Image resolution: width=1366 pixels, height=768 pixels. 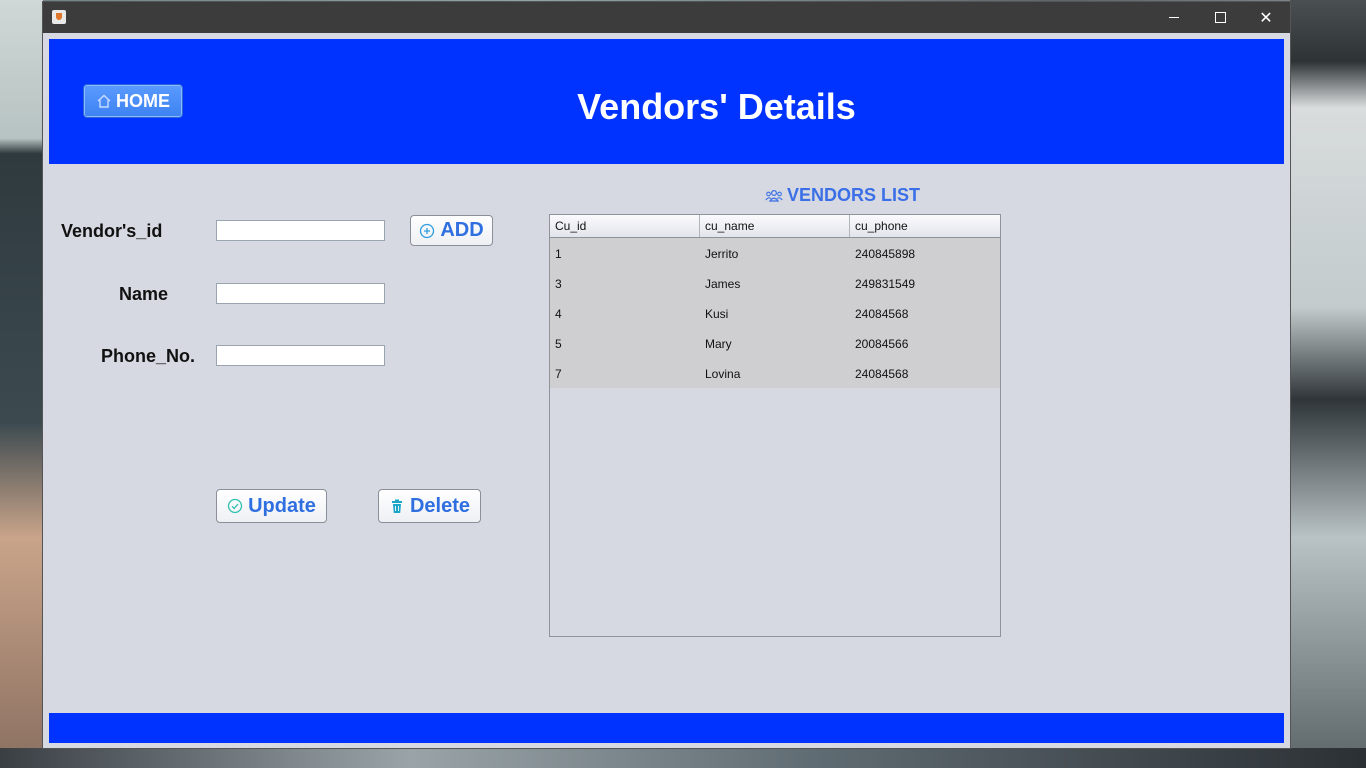 I want to click on vendors-list-title: VENDORS LIST, so click(x=842, y=195).